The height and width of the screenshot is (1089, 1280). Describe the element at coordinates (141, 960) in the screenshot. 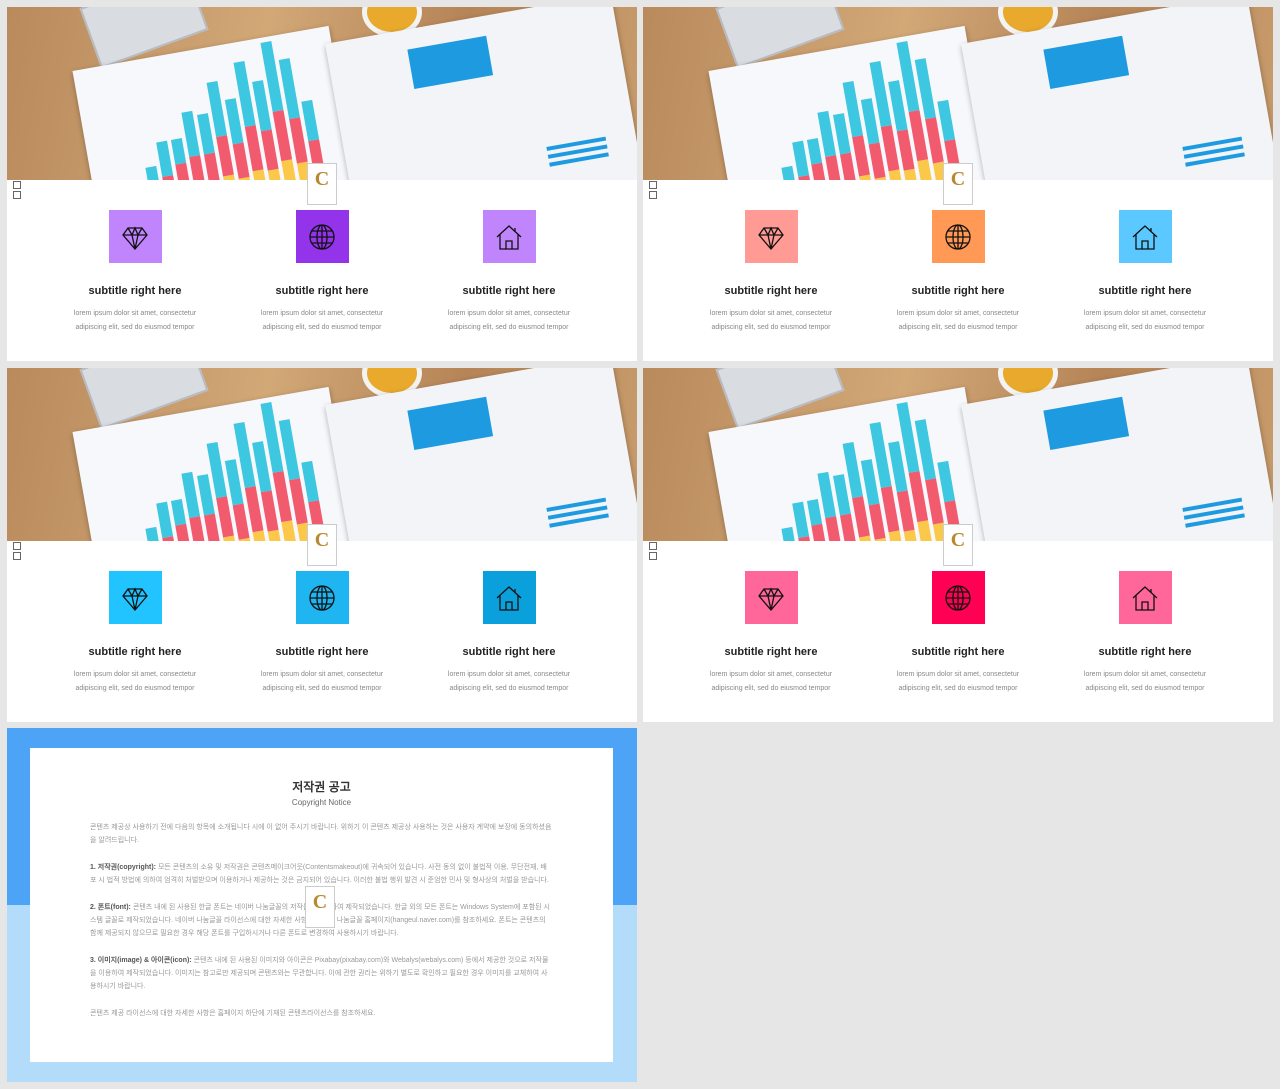

I see `section-label: 3. 이미지(image) & 아이콘(icon):` at that location.